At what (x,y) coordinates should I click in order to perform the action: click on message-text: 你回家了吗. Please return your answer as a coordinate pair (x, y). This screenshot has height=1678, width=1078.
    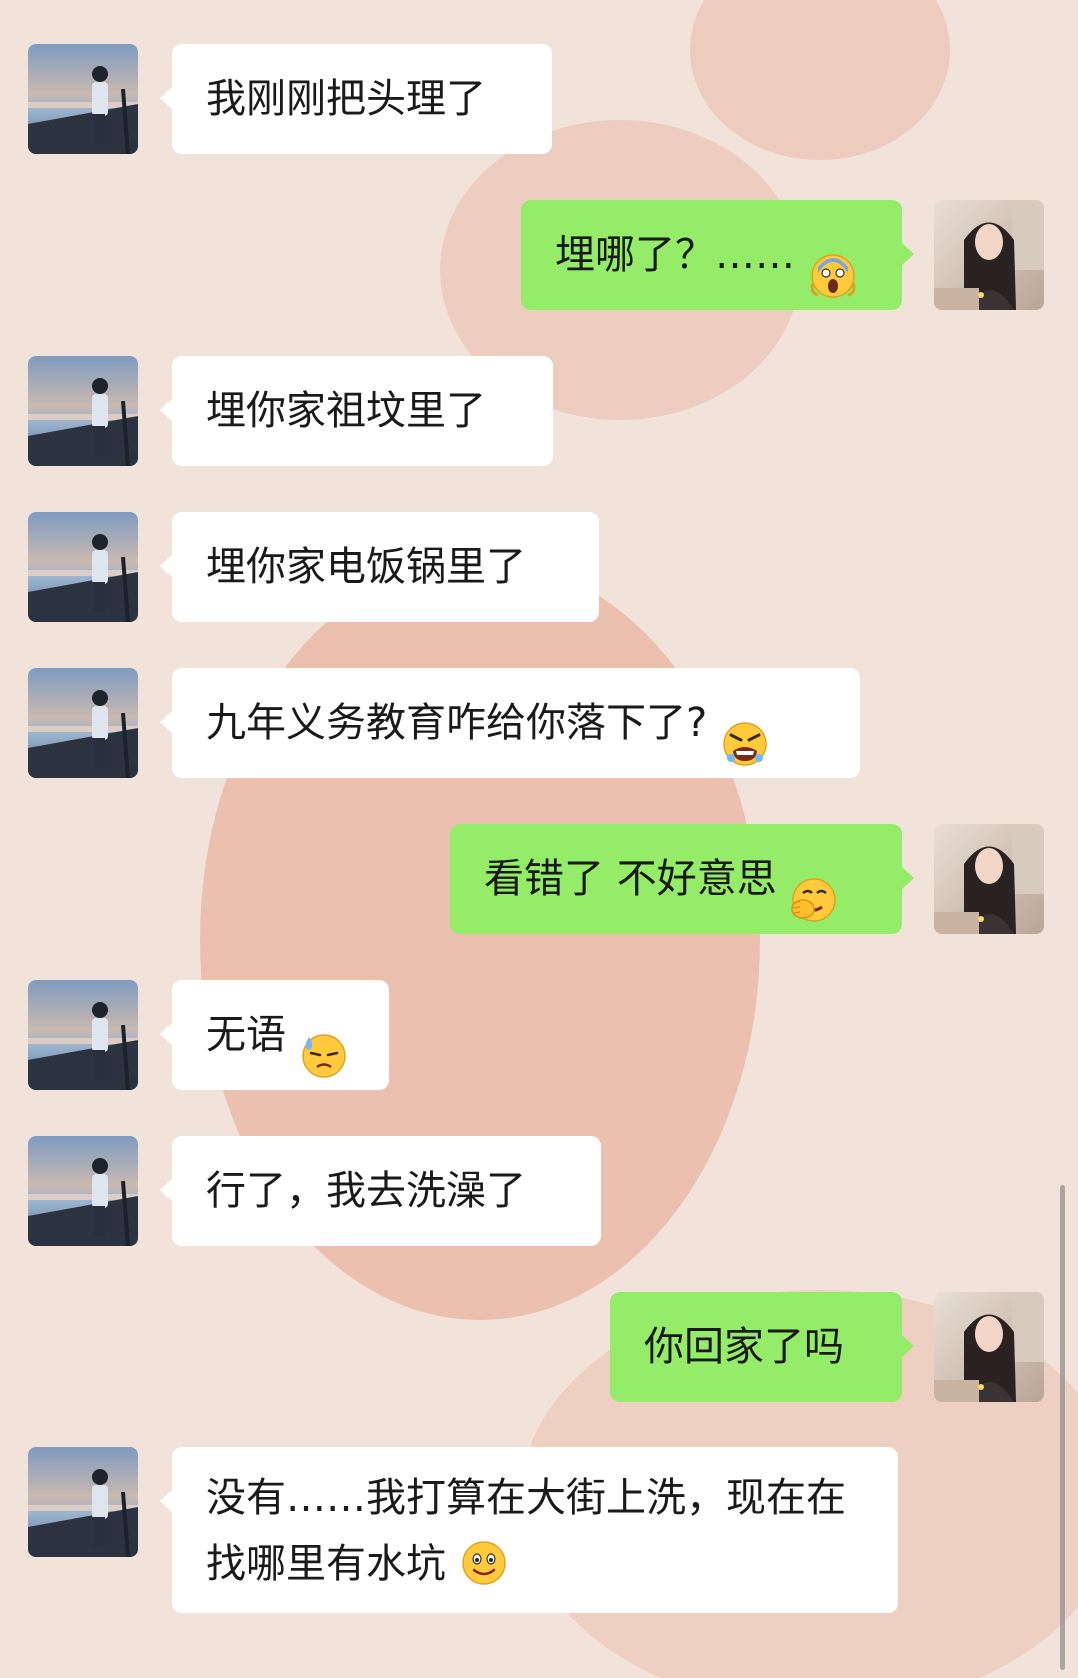
    Looking at the image, I should click on (744, 1347).